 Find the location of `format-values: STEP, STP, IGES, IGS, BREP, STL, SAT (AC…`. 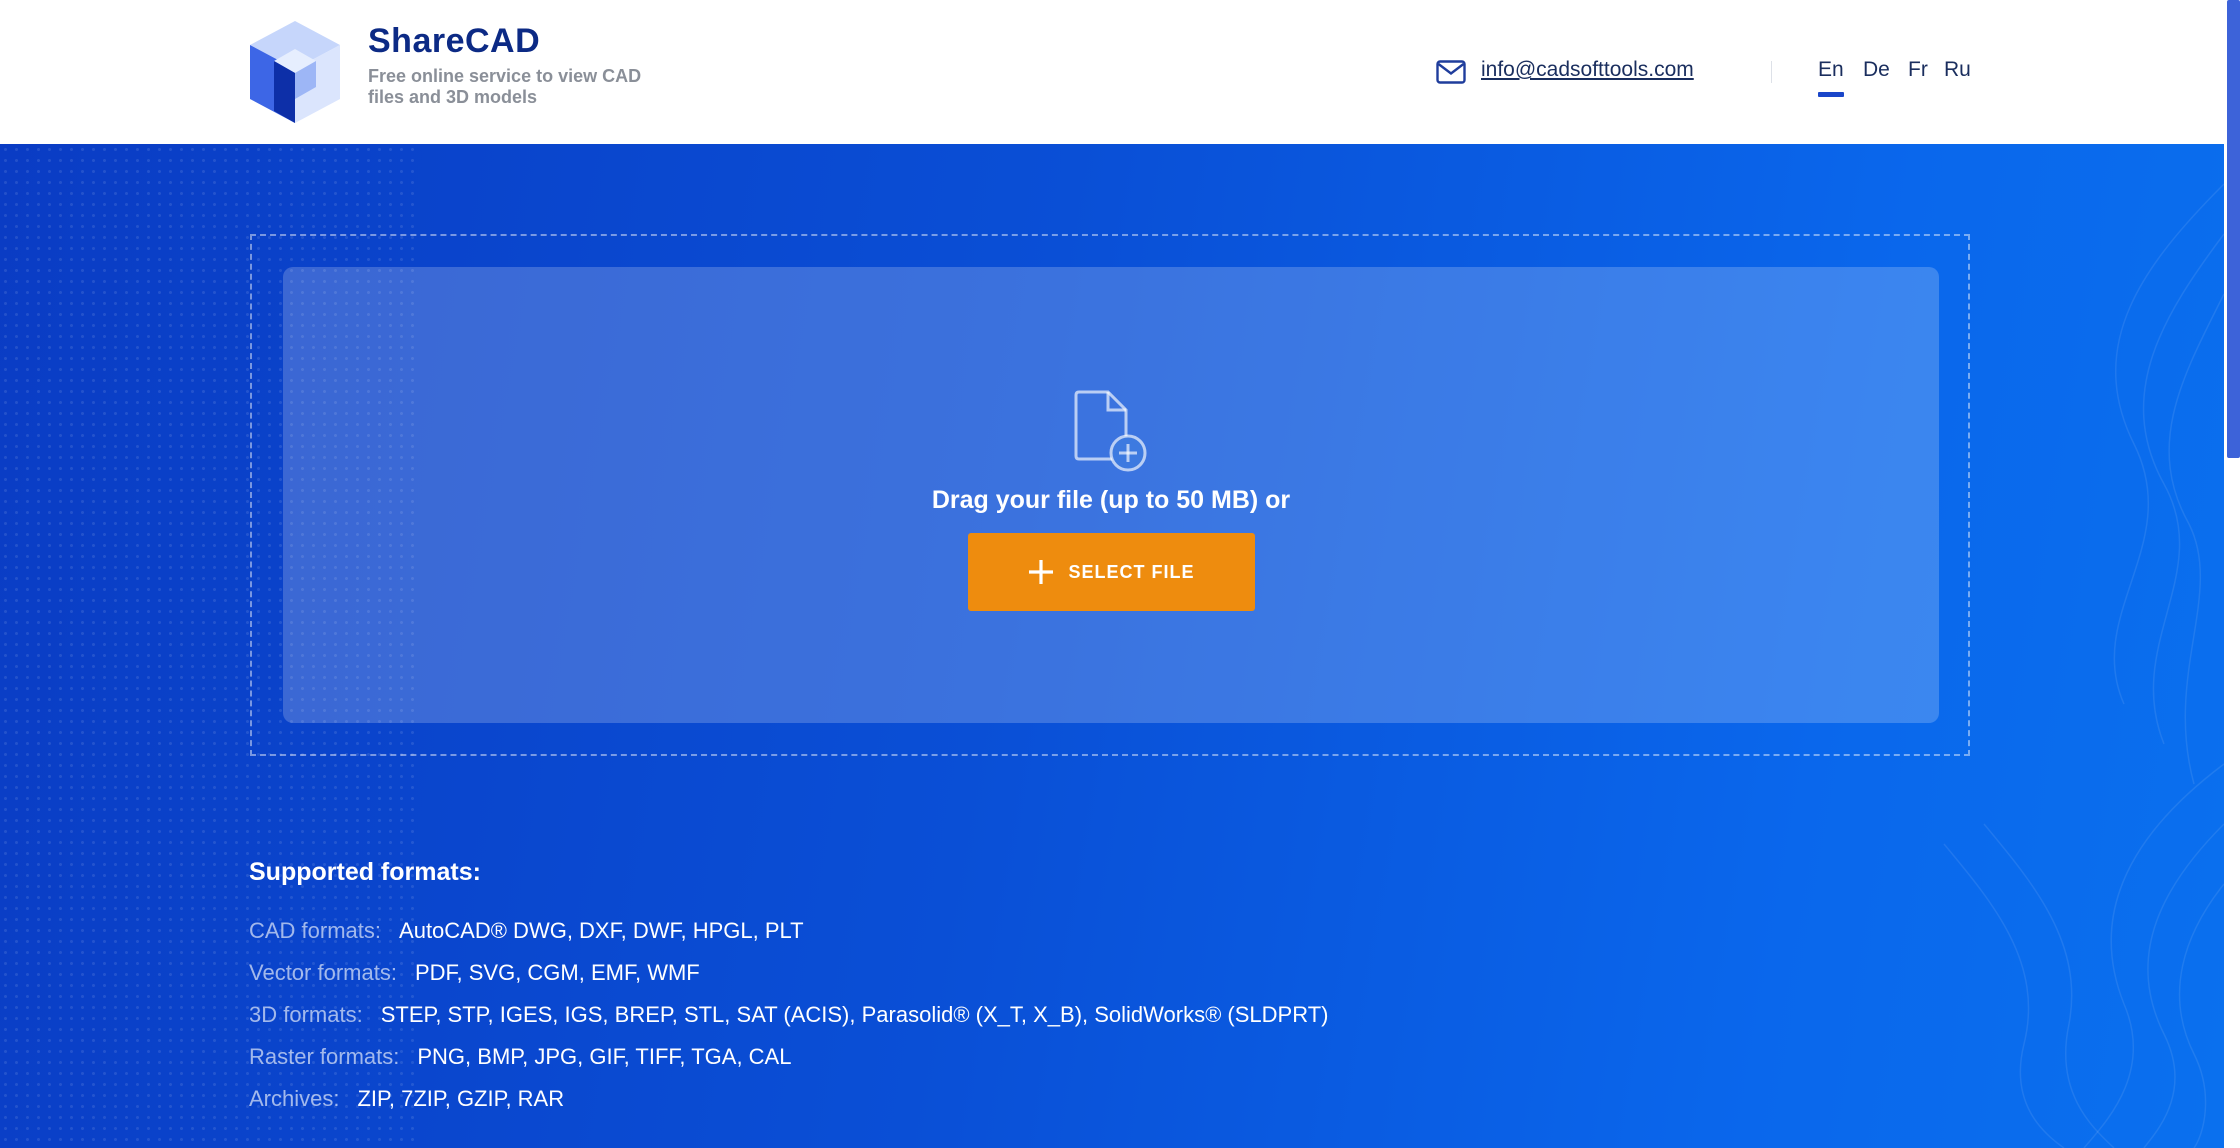

format-values: STEP, STP, IGES, IGS, BREP, STL, SAT (AC… is located at coordinates (854, 1014).